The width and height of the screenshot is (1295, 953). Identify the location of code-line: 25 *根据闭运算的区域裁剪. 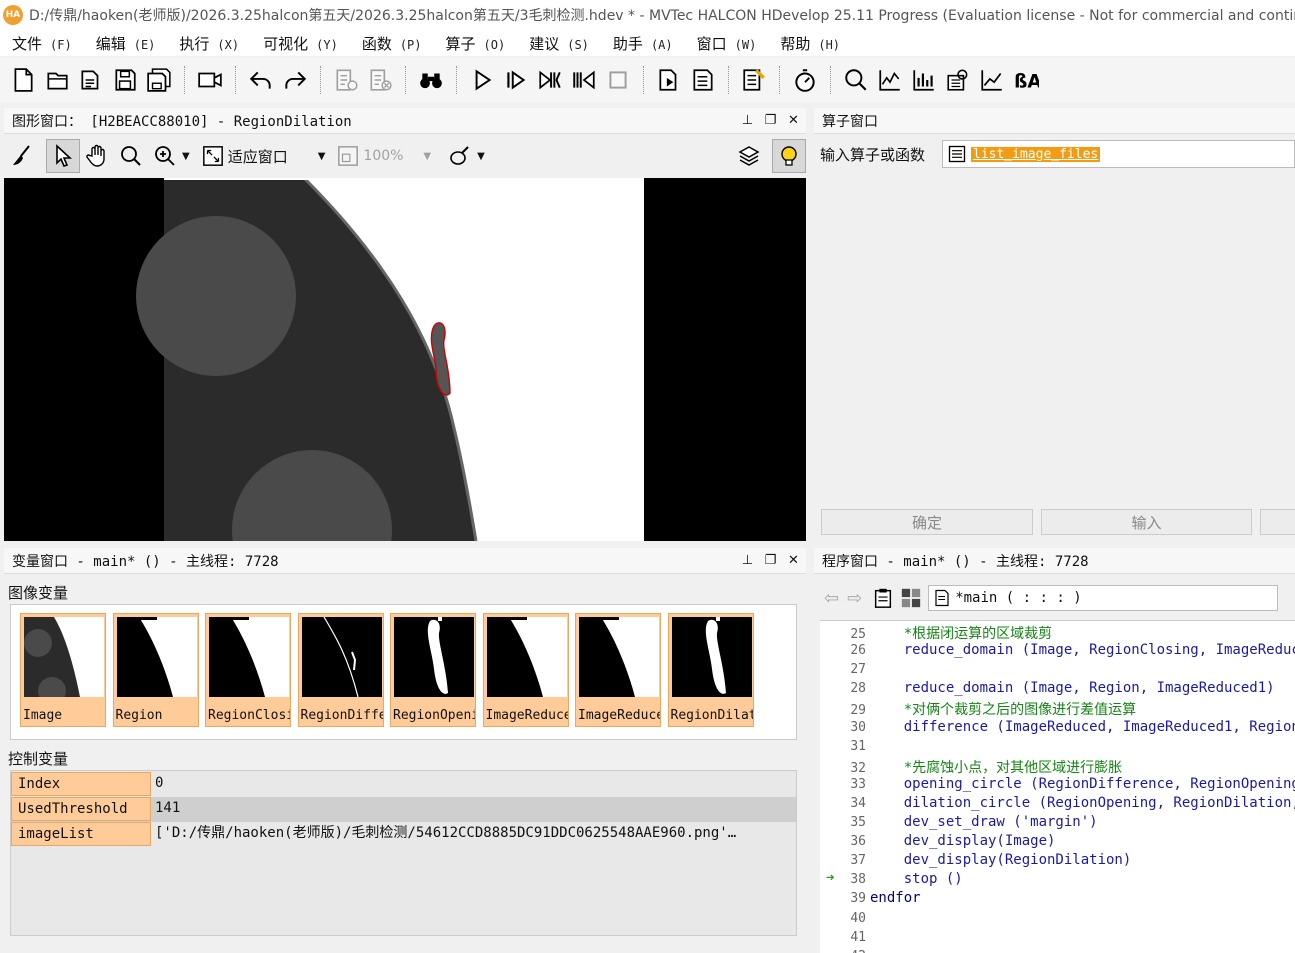
(1057, 632).